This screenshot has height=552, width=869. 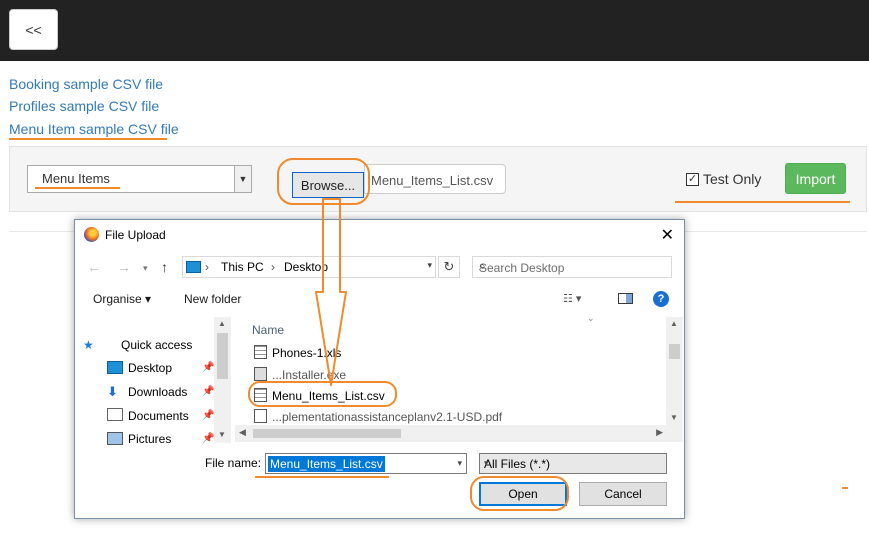 What do you see at coordinates (331, 292) in the screenshot?
I see `annotation-arrow` at bounding box center [331, 292].